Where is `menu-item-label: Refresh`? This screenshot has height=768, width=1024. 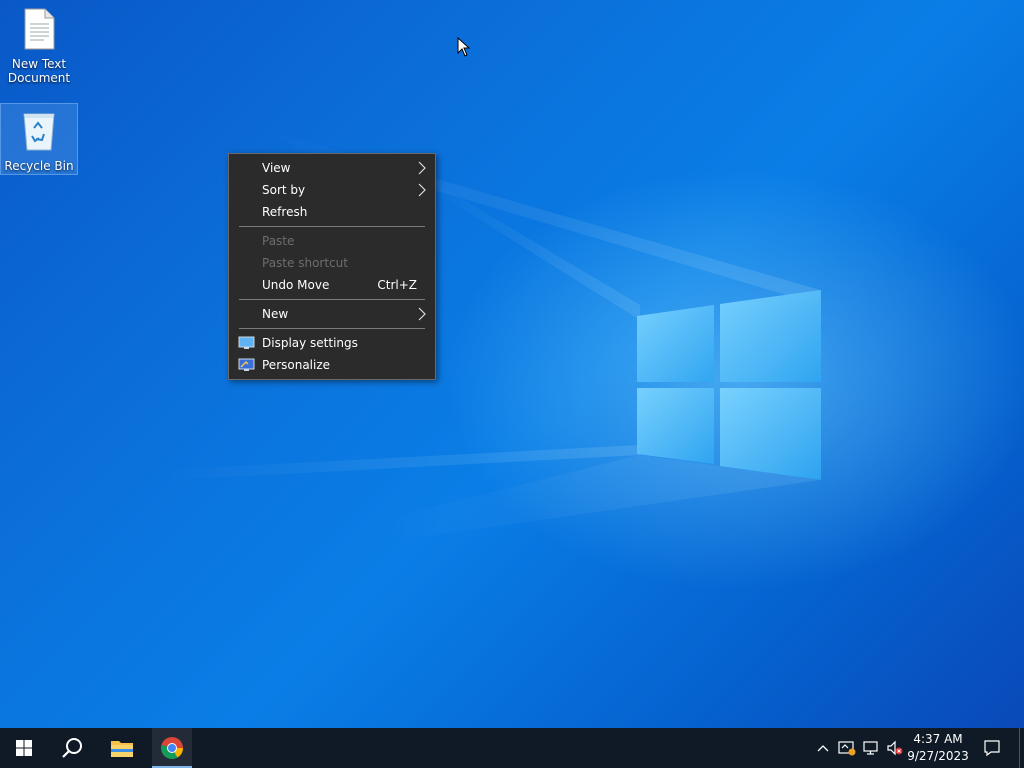 menu-item-label: Refresh is located at coordinates (285, 212).